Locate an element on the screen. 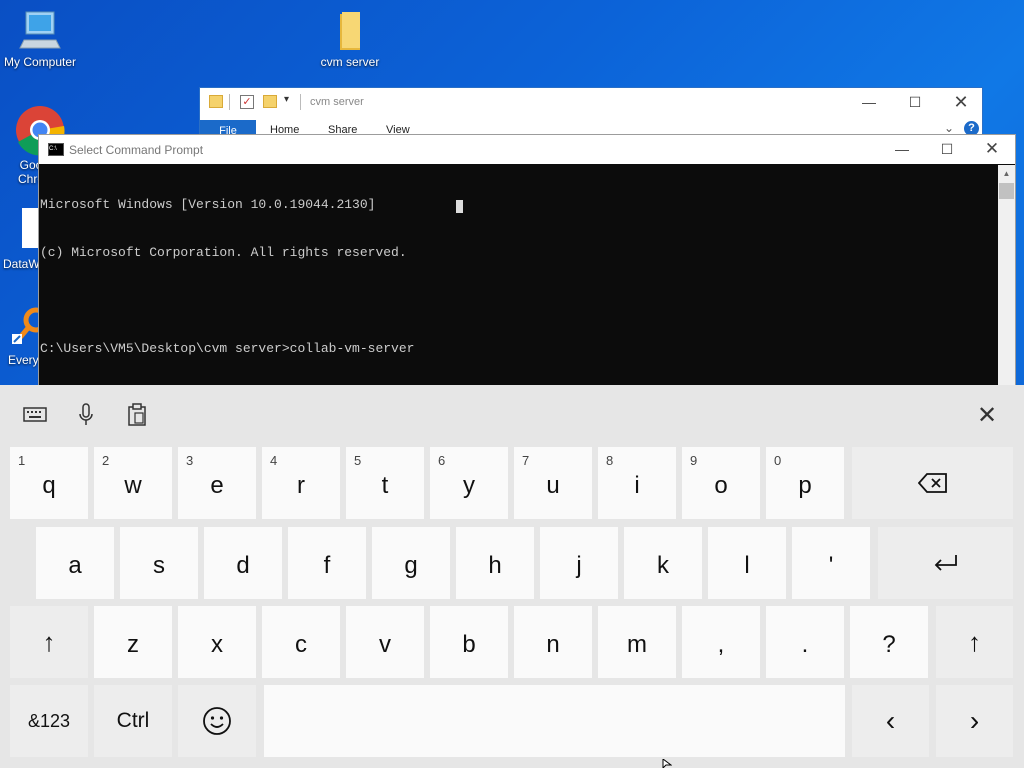 The width and height of the screenshot is (1024, 768). left-arrow-key: ‹ is located at coordinates (890, 721).